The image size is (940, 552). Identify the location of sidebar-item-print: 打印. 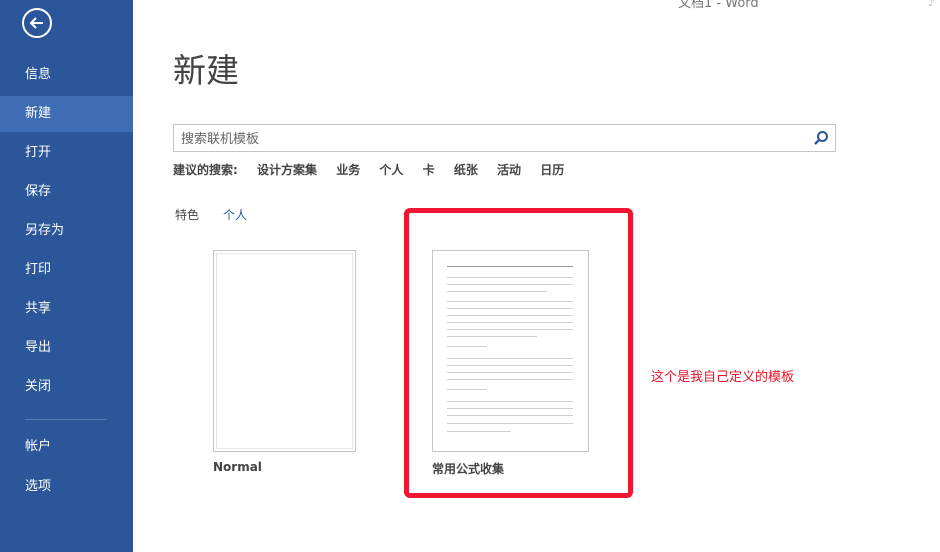
(66, 270).